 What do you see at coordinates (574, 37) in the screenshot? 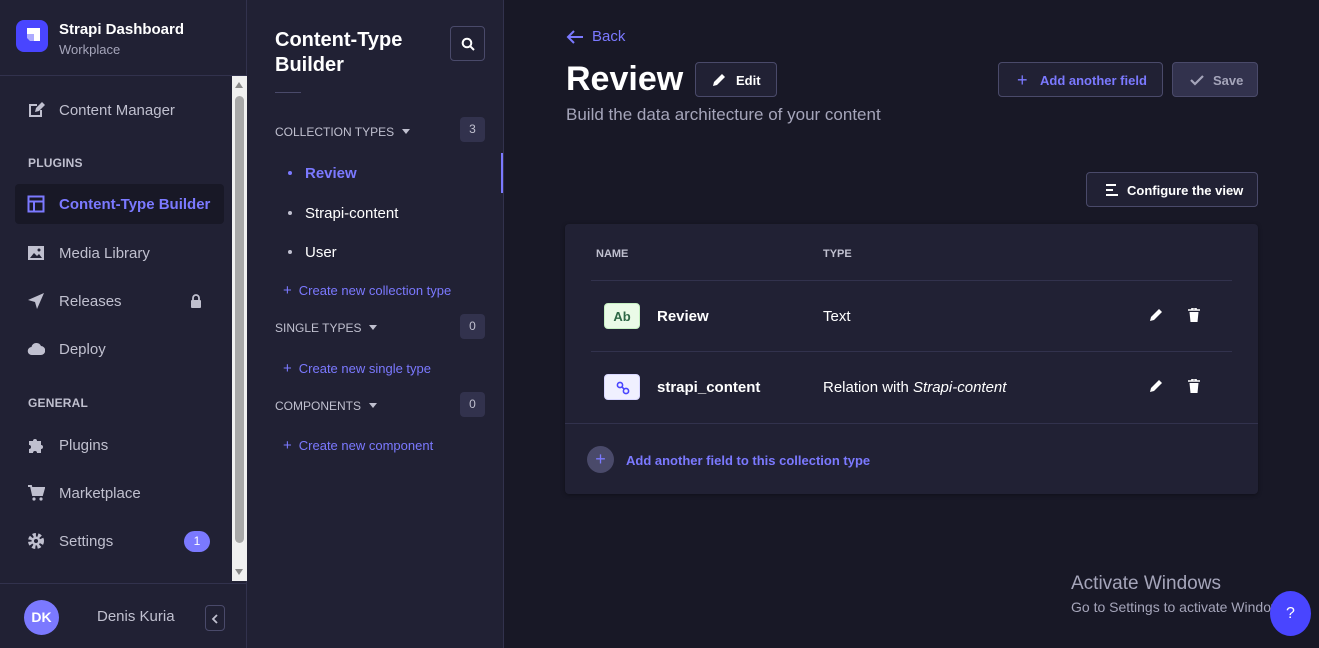
I see `arrow-left-icon` at bounding box center [574, 37].